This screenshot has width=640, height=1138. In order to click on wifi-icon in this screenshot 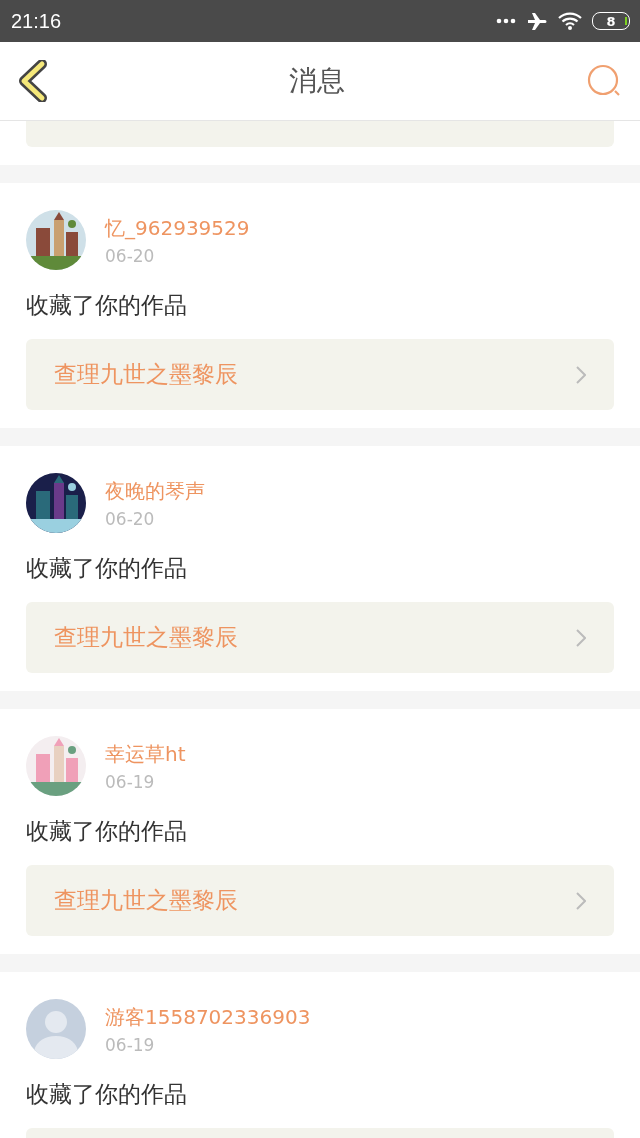, I will do `click(570, 21)`.